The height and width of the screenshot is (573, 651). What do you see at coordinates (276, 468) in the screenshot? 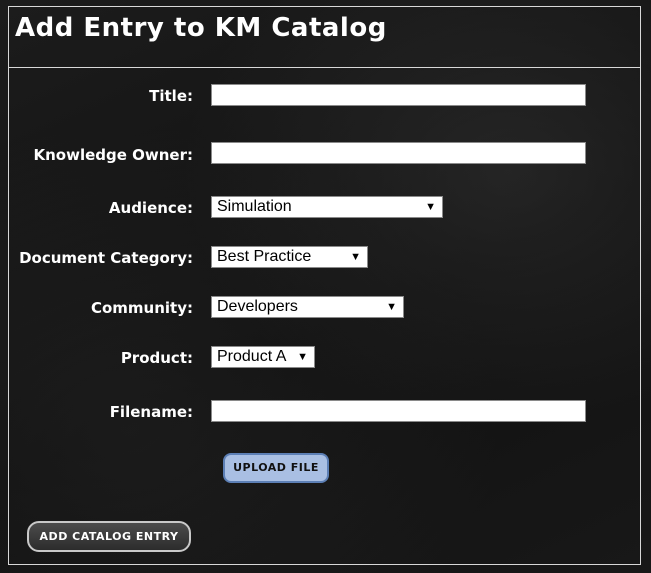
I see `upload-file-button: UPLOAD FILE` at bounding box center [276, 468].